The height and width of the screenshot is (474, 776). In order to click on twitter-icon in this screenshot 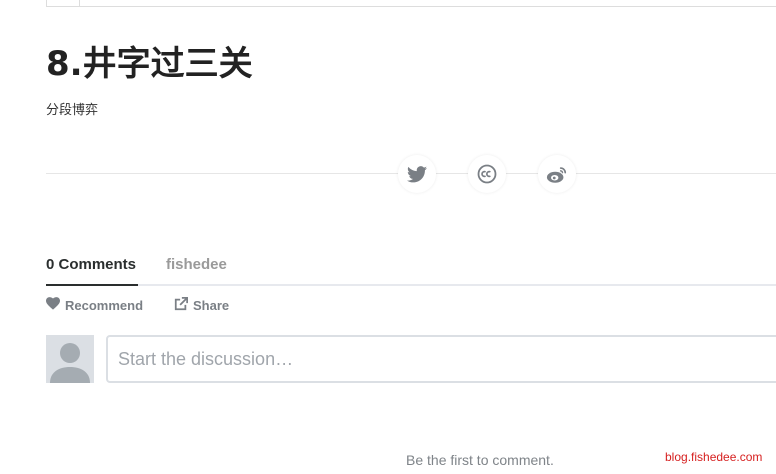, I will do `click(417, 174)`.